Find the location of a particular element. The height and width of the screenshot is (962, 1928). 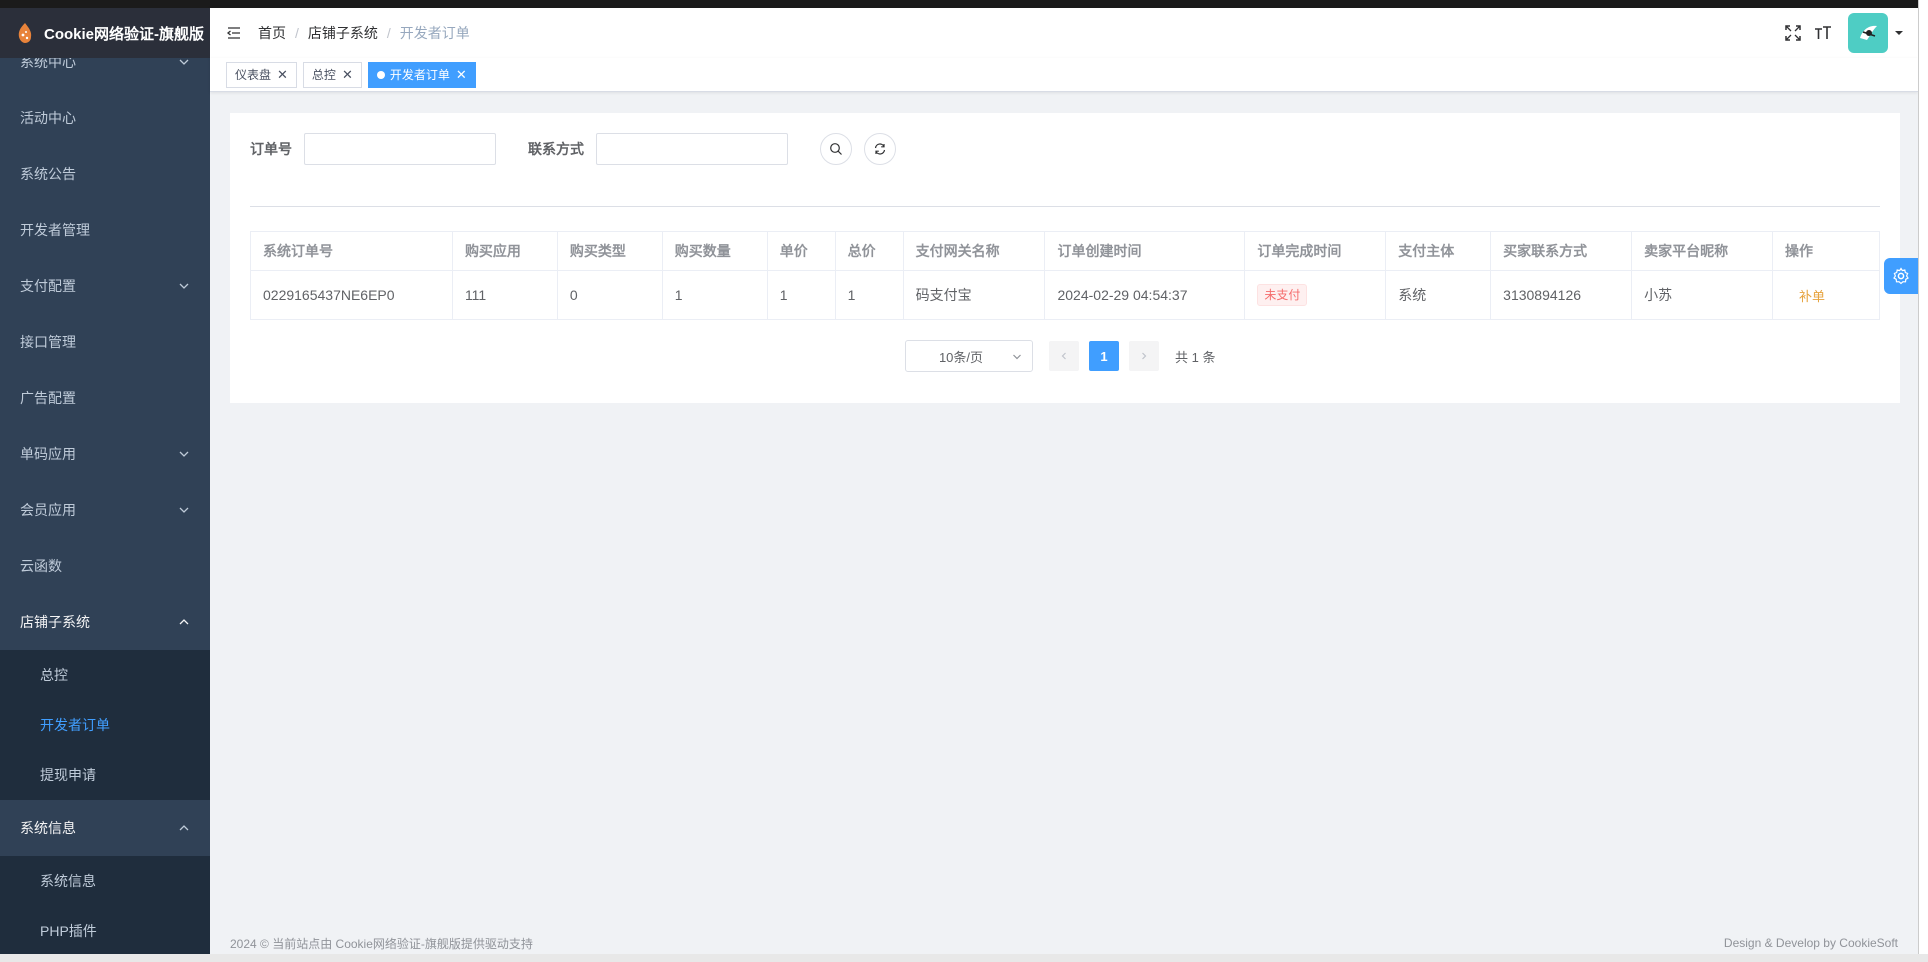

reset-button is located at coordinates (880, 149).